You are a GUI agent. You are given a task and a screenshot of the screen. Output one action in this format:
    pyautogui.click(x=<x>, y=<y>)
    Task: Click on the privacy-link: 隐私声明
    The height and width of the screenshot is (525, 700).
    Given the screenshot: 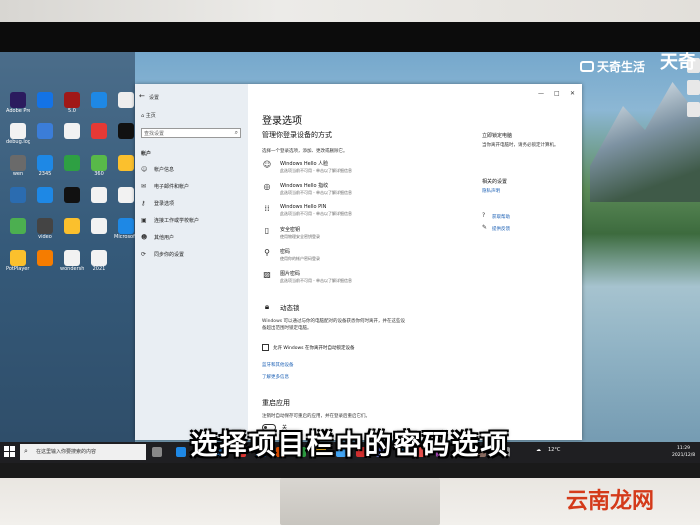 What is the action you would take?
    pyautogui.click(x=491, y=191)
    